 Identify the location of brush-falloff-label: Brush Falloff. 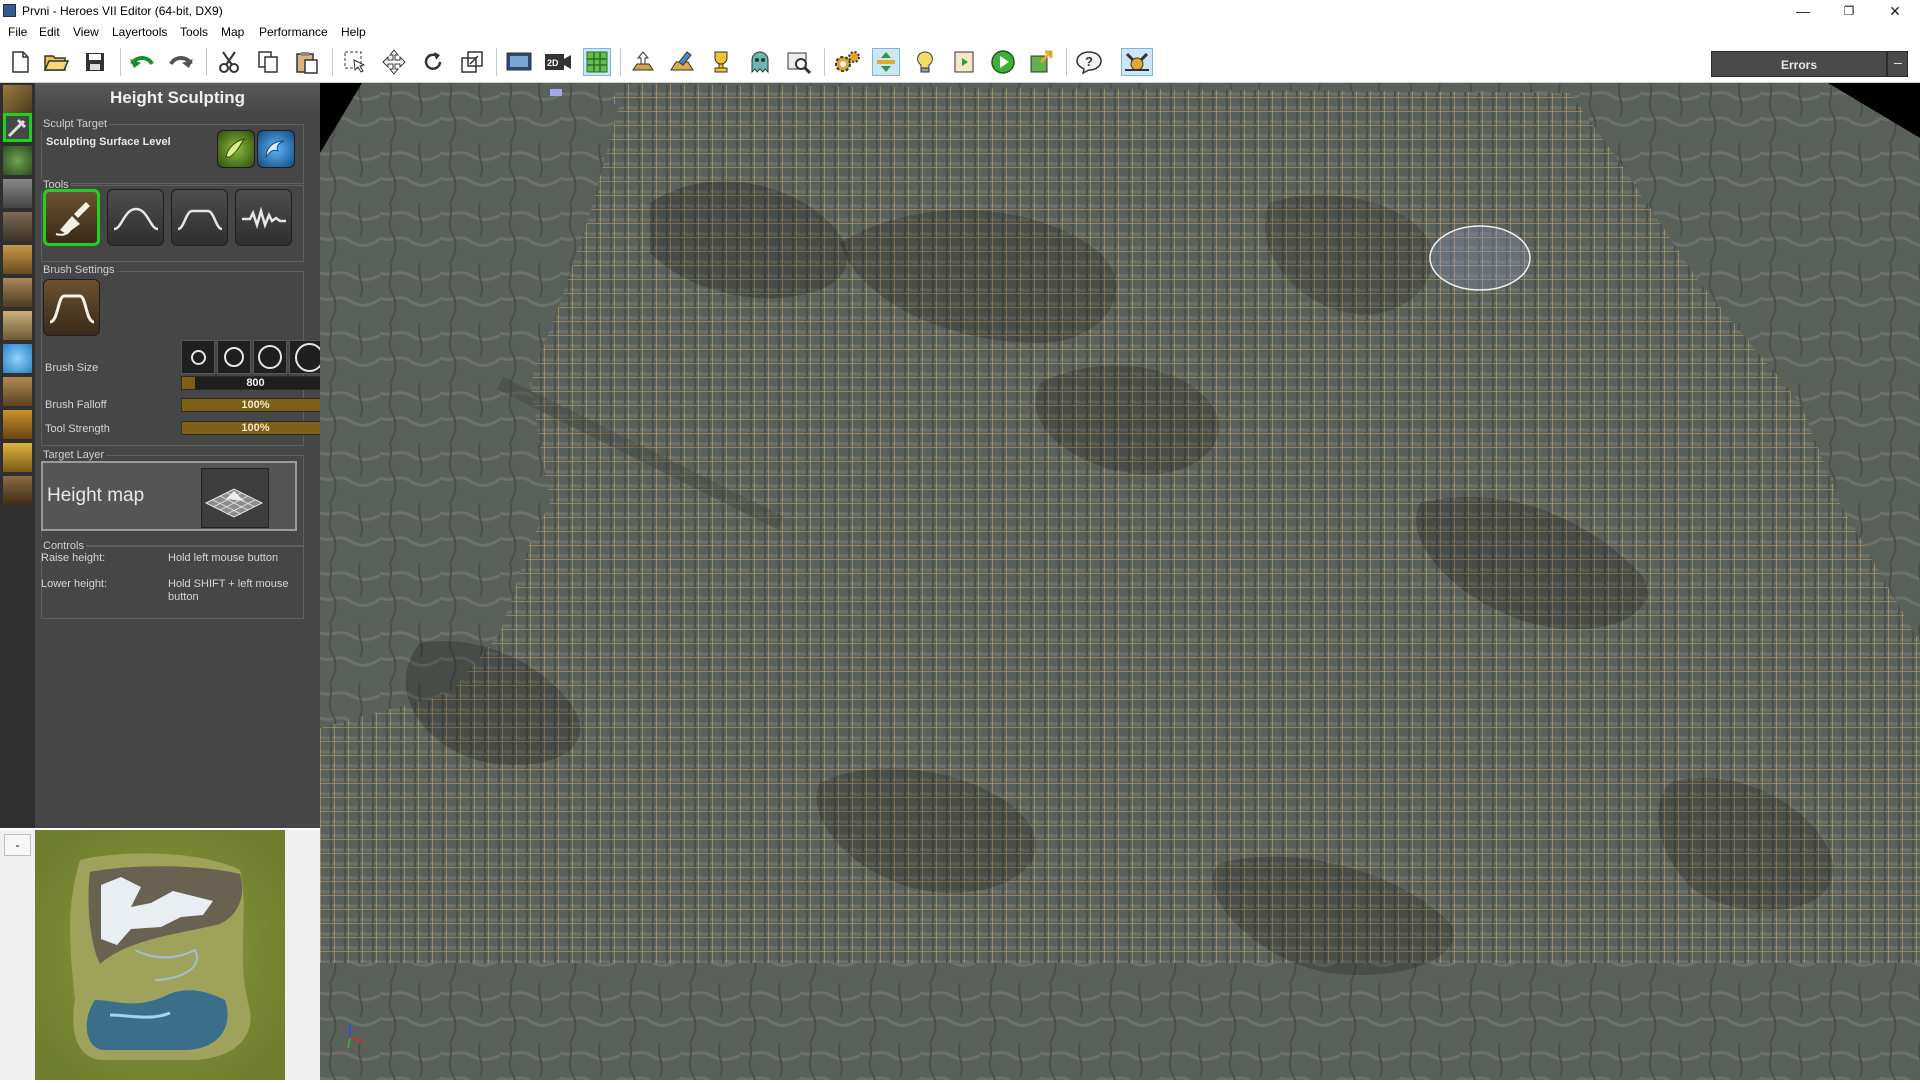
(76, 405).